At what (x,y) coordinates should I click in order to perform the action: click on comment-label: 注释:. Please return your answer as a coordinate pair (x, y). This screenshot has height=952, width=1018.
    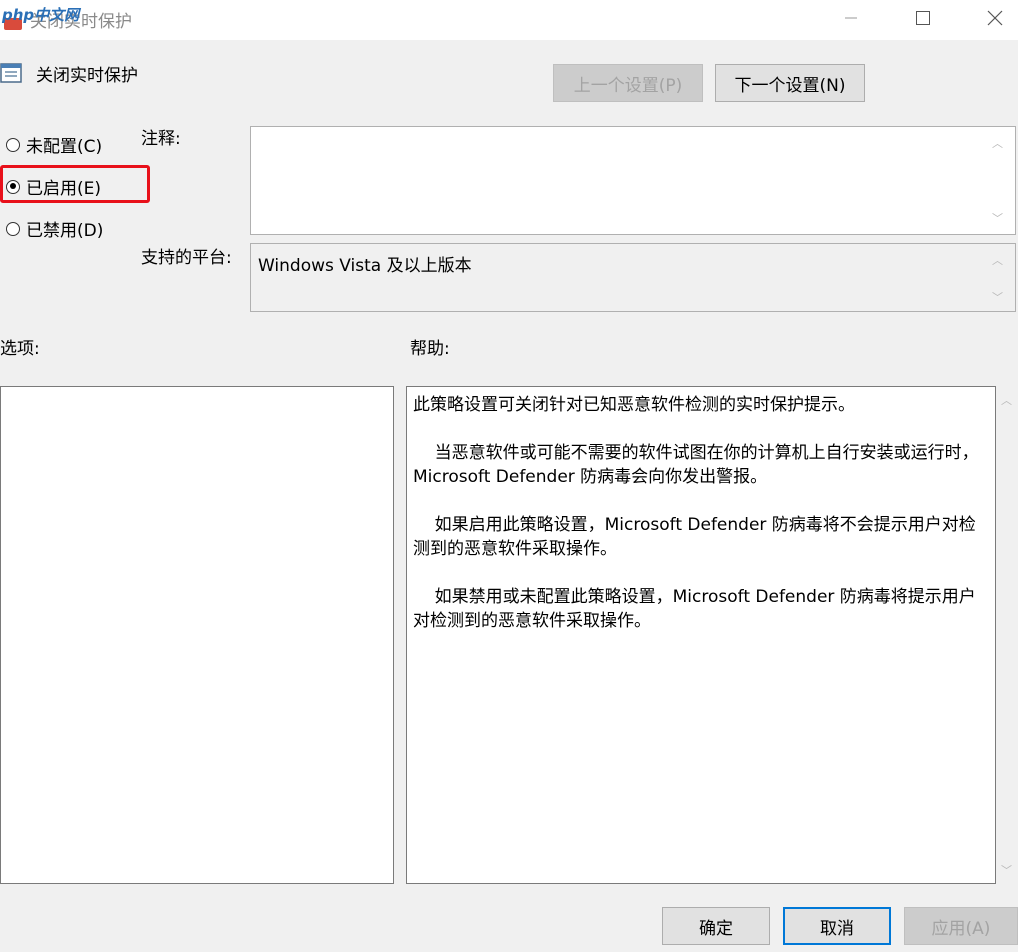
    Looking at the image, I should click on (161, 139).